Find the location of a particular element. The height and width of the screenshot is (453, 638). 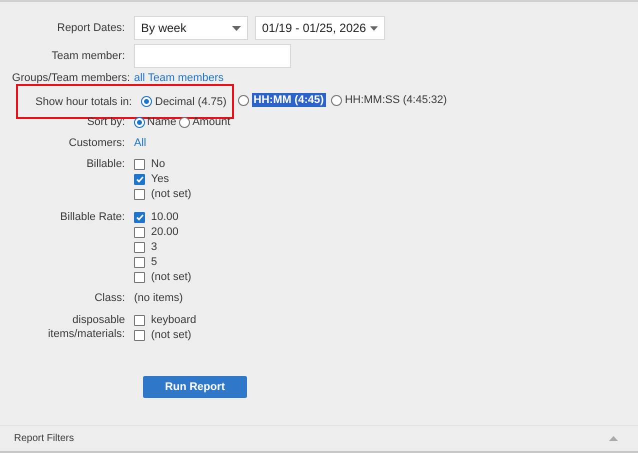

radio-option: Decimal (4.75) is located at coordinates (184, 101).